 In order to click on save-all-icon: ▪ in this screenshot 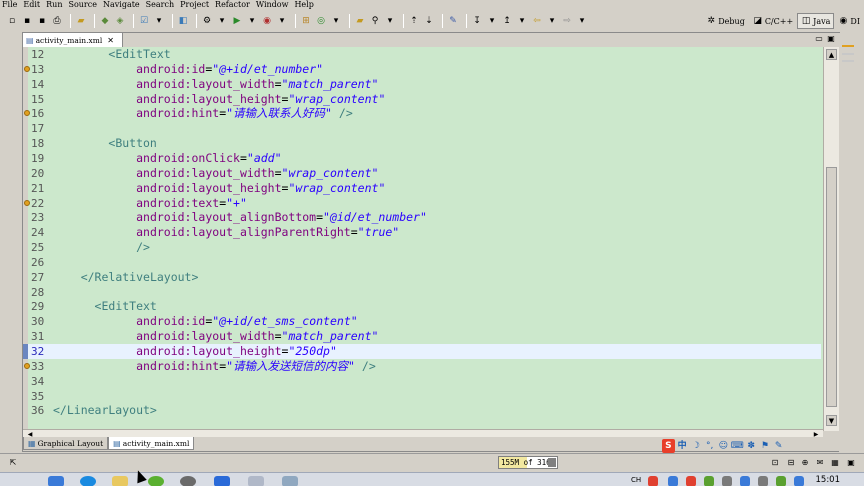, I will do `click(42, 21)`.